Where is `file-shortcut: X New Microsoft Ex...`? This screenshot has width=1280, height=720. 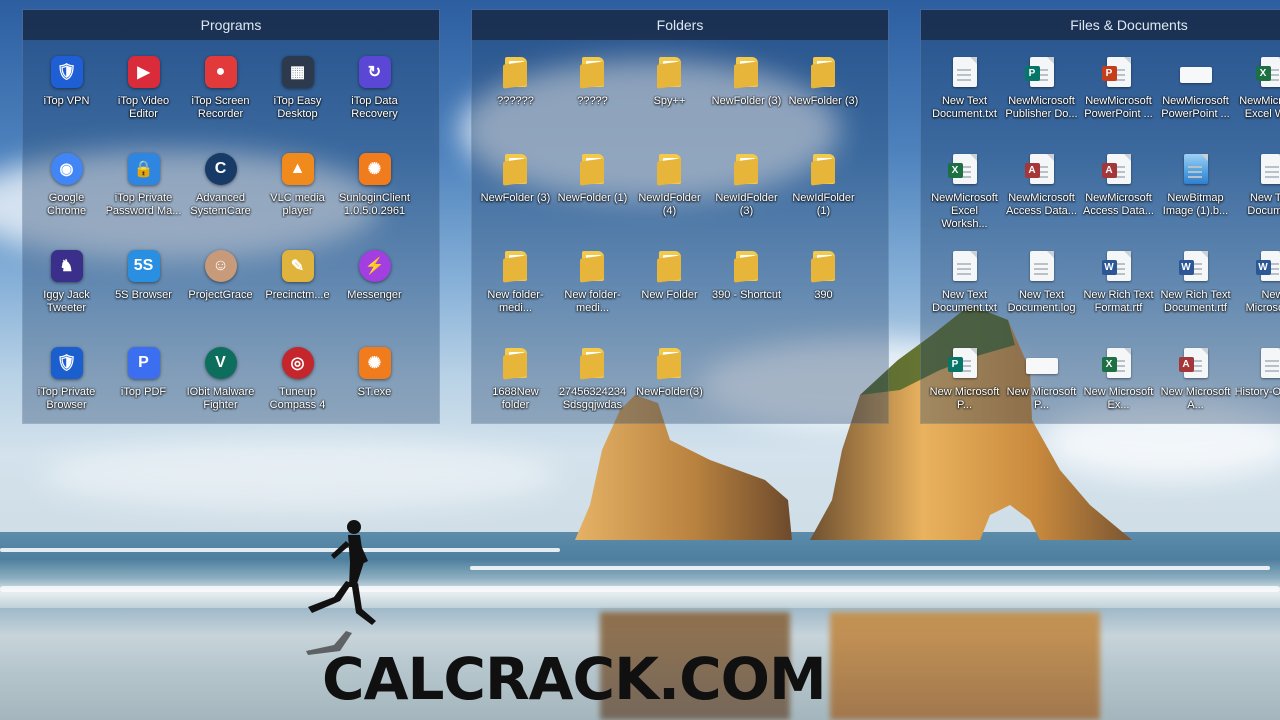 file-shortcut: X New Microsoft Ex... is located at coordinates (1118, 380).